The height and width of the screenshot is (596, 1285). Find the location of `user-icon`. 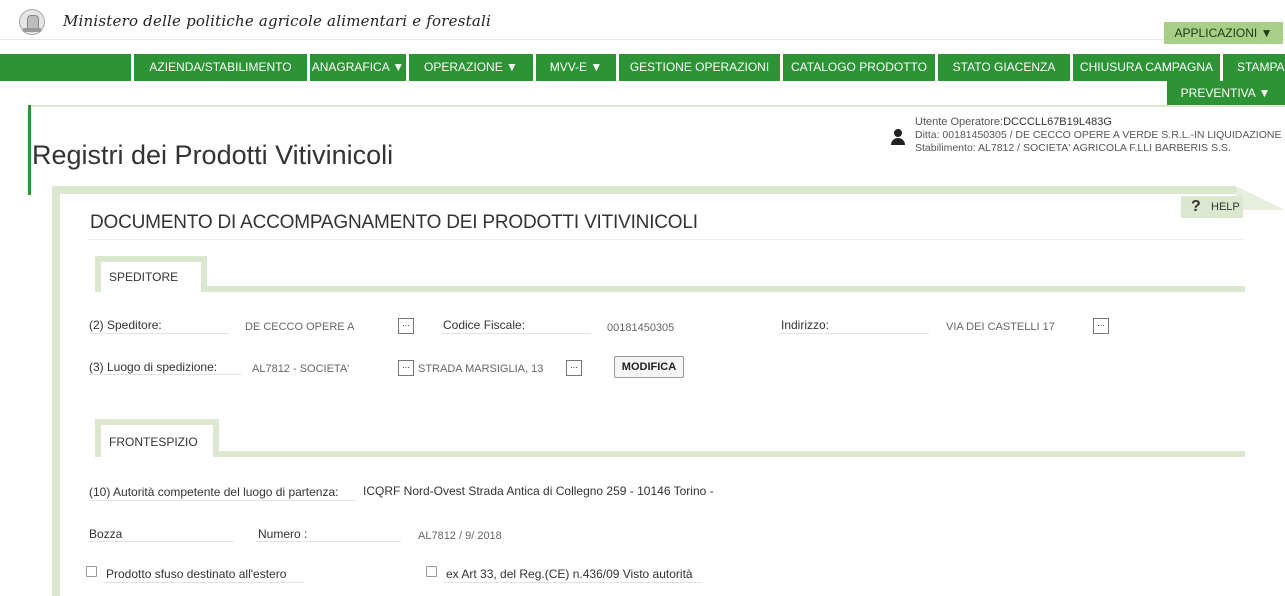

user-icon is located at coordinates (898, 137).